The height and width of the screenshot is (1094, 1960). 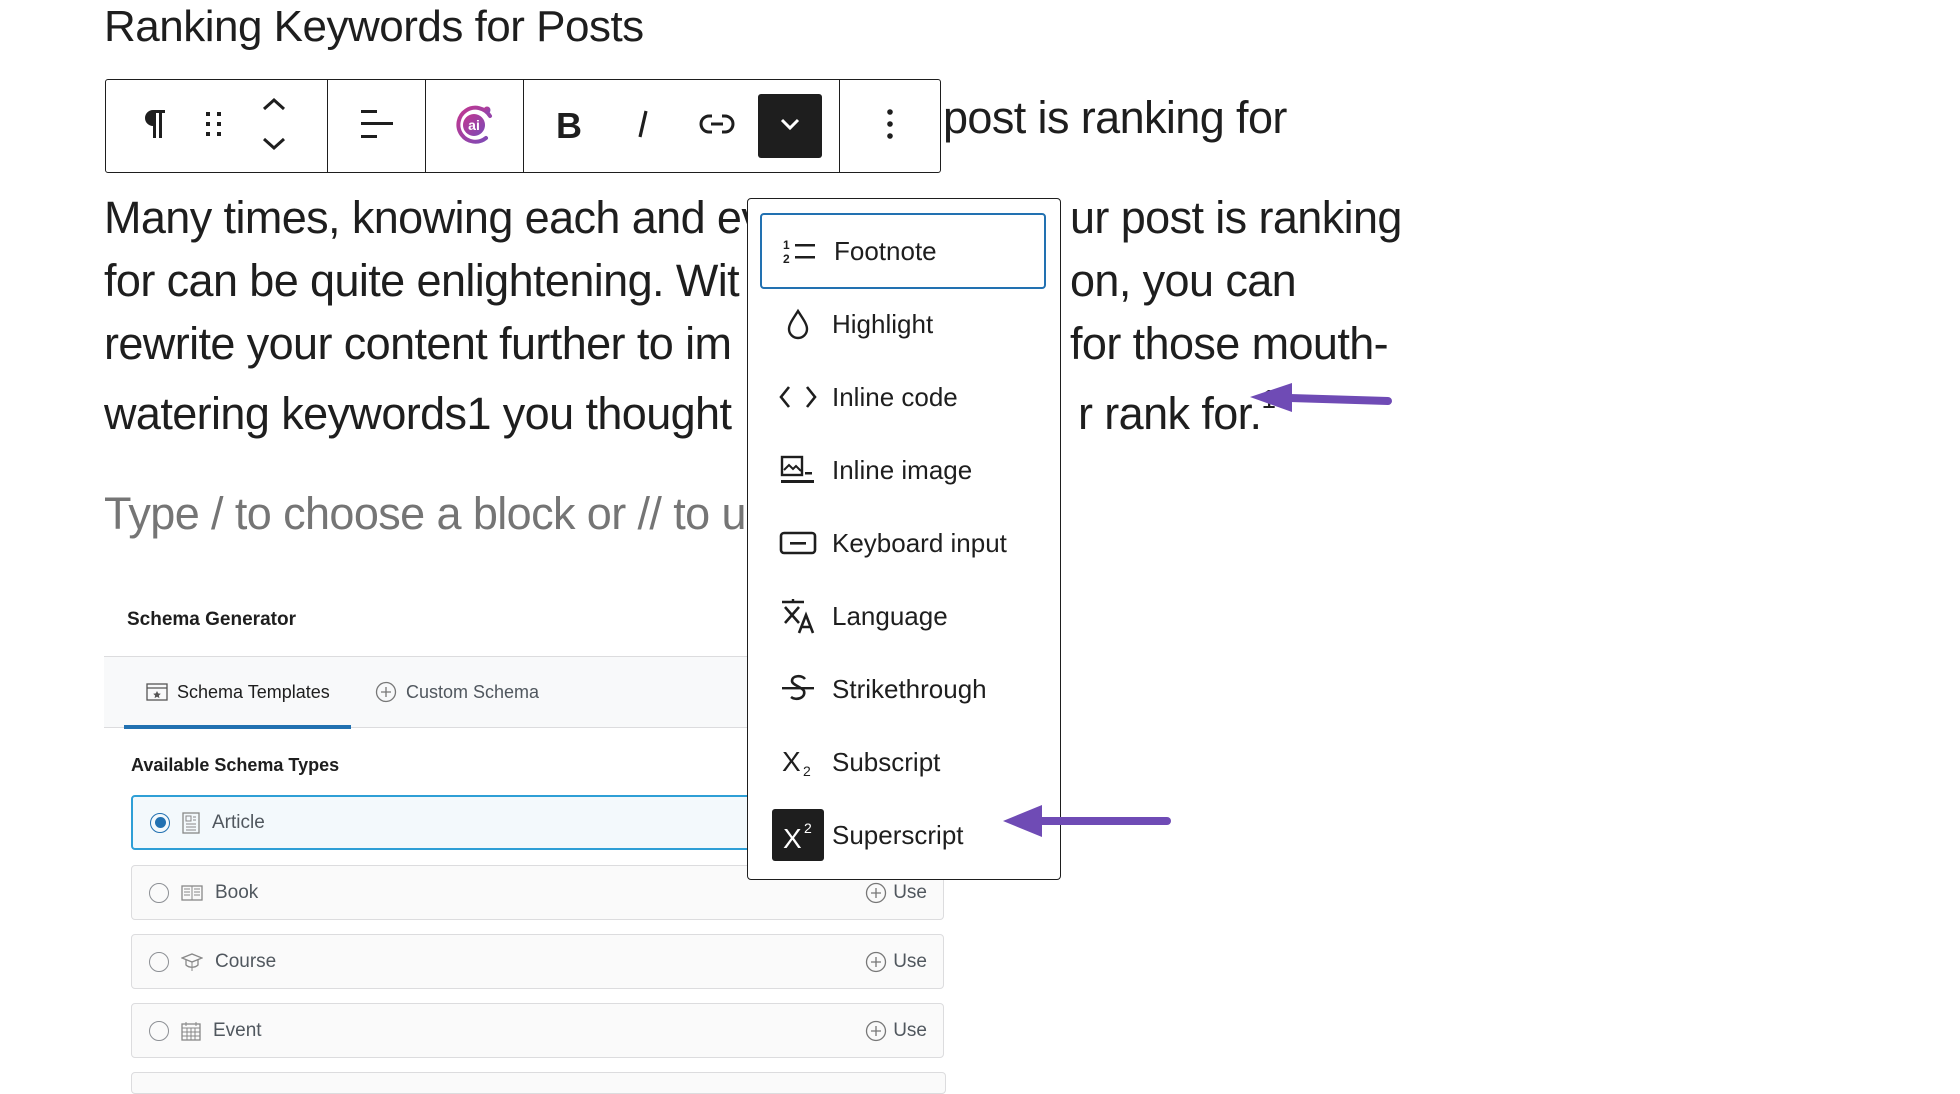 What do you see at coordinates (786, 245) in the screenshot?
I see `svg-text: 1` at bounding box center [786, 245].